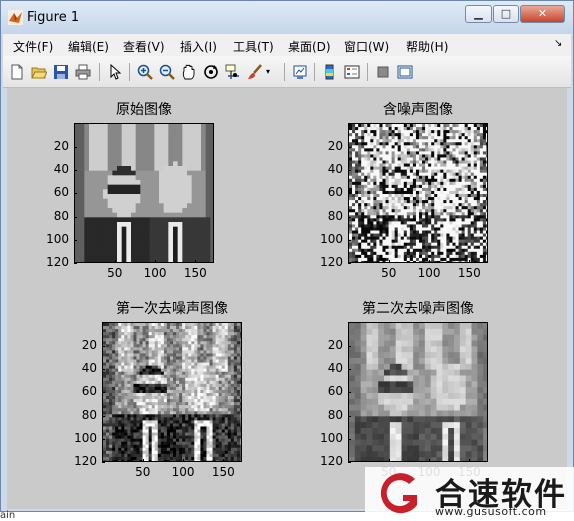  Describe the element at coordinates (405, 72) in the screenshot. I see `show-plot-tools-icon` at that location.